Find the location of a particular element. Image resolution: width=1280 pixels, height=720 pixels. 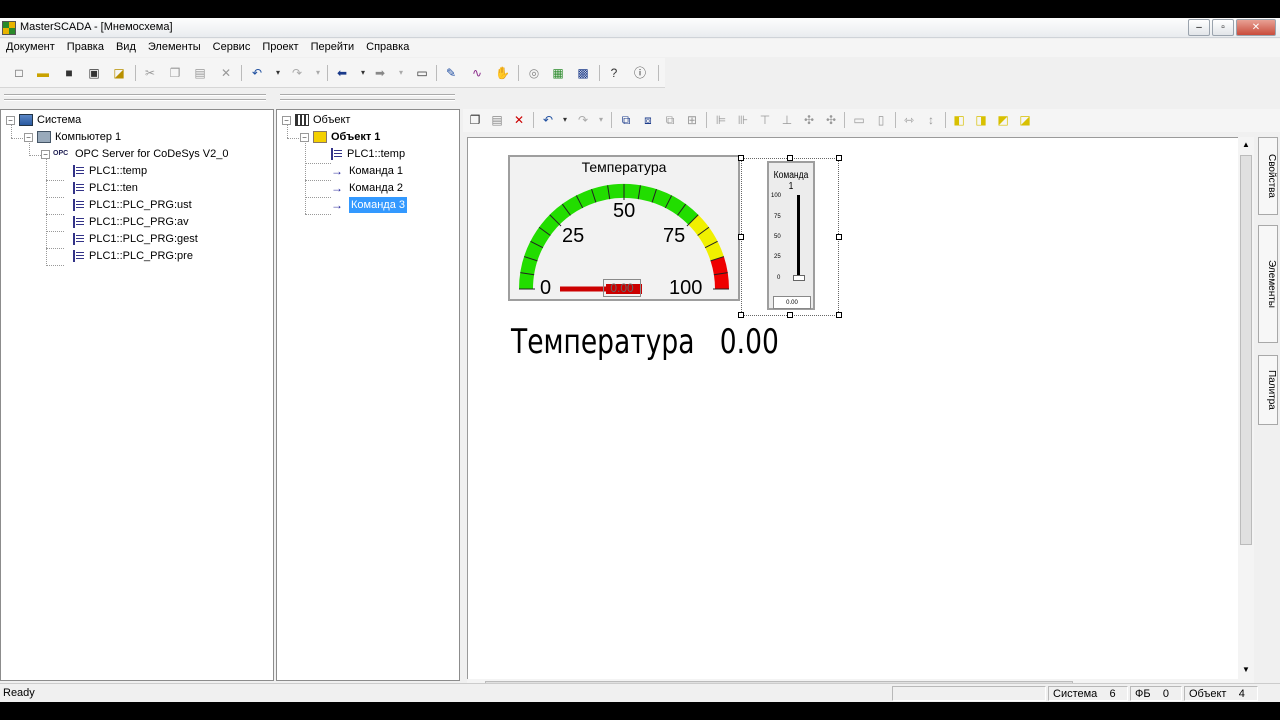

editor-redo-icon: ↷ is located at coordinates (583, 120).